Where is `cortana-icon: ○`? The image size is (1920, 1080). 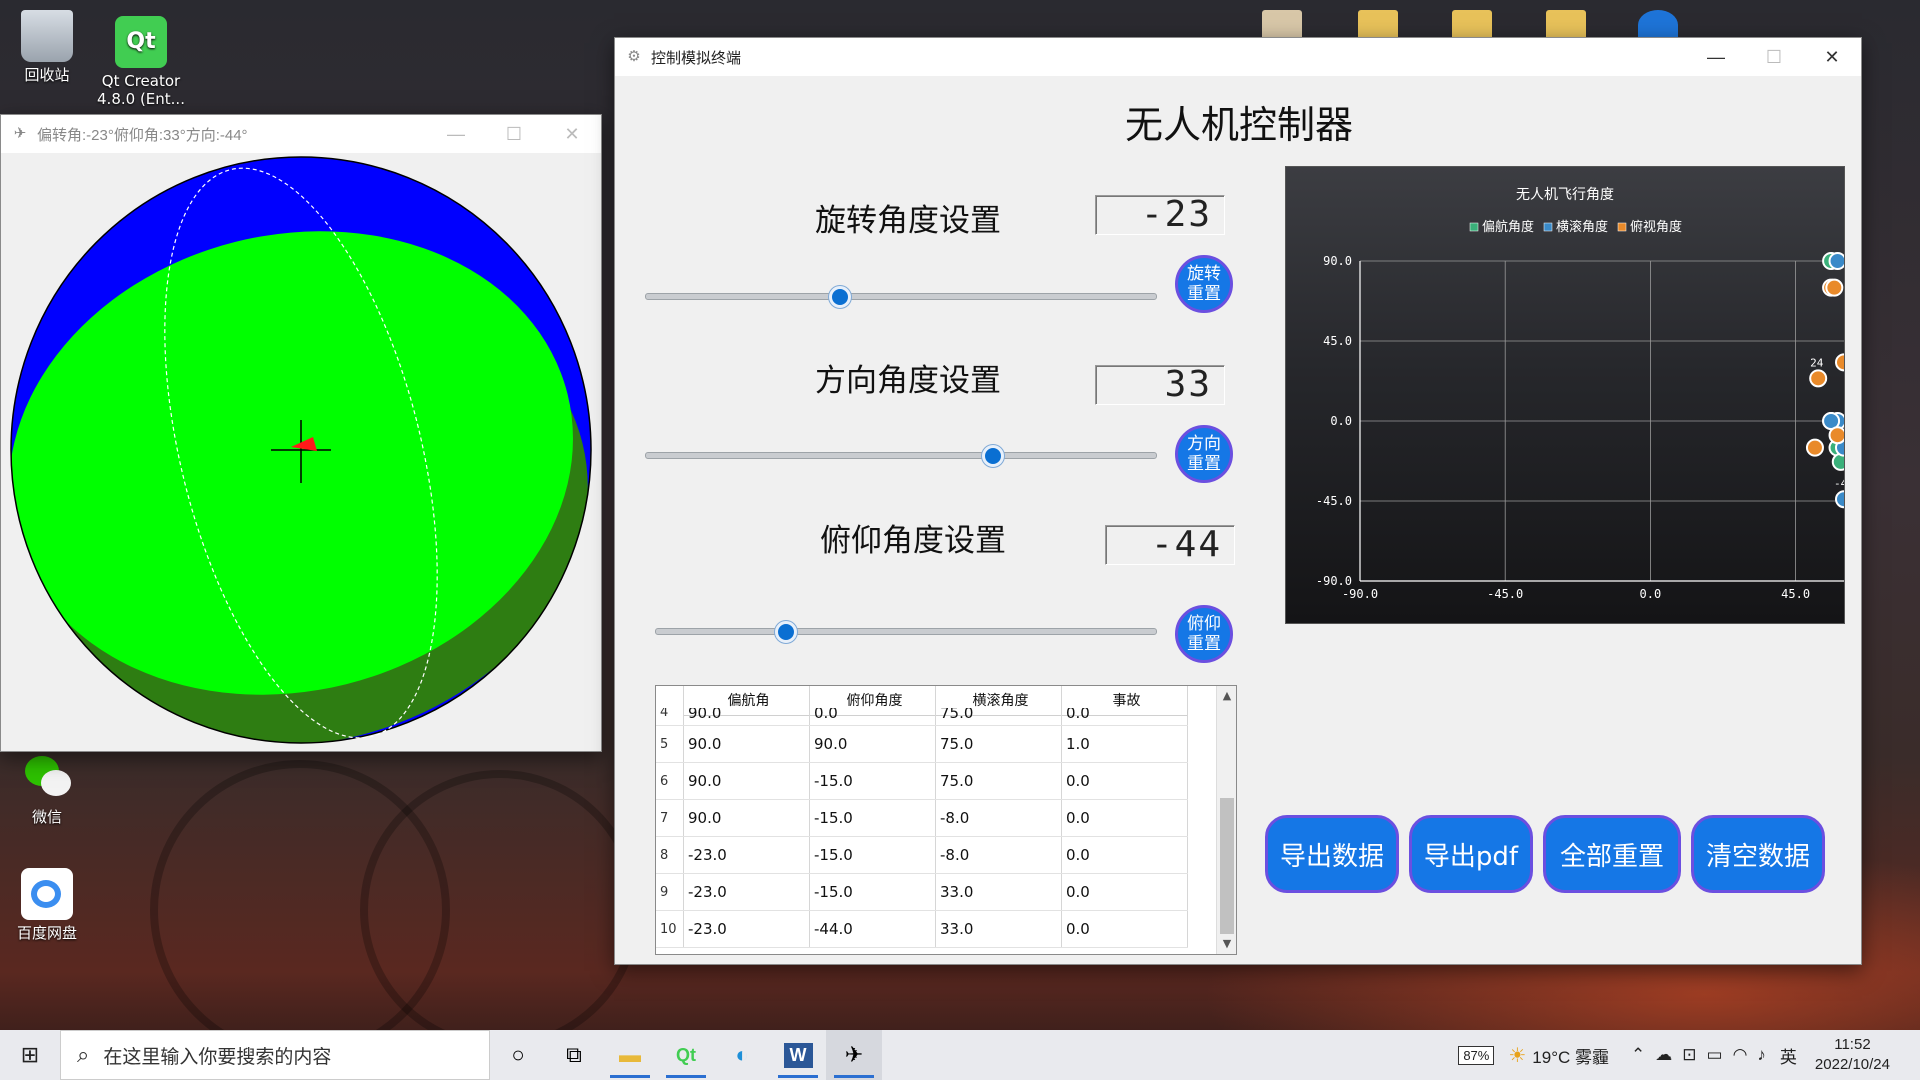
cortana-icon: ○ is located at coordinates (518, 1054).